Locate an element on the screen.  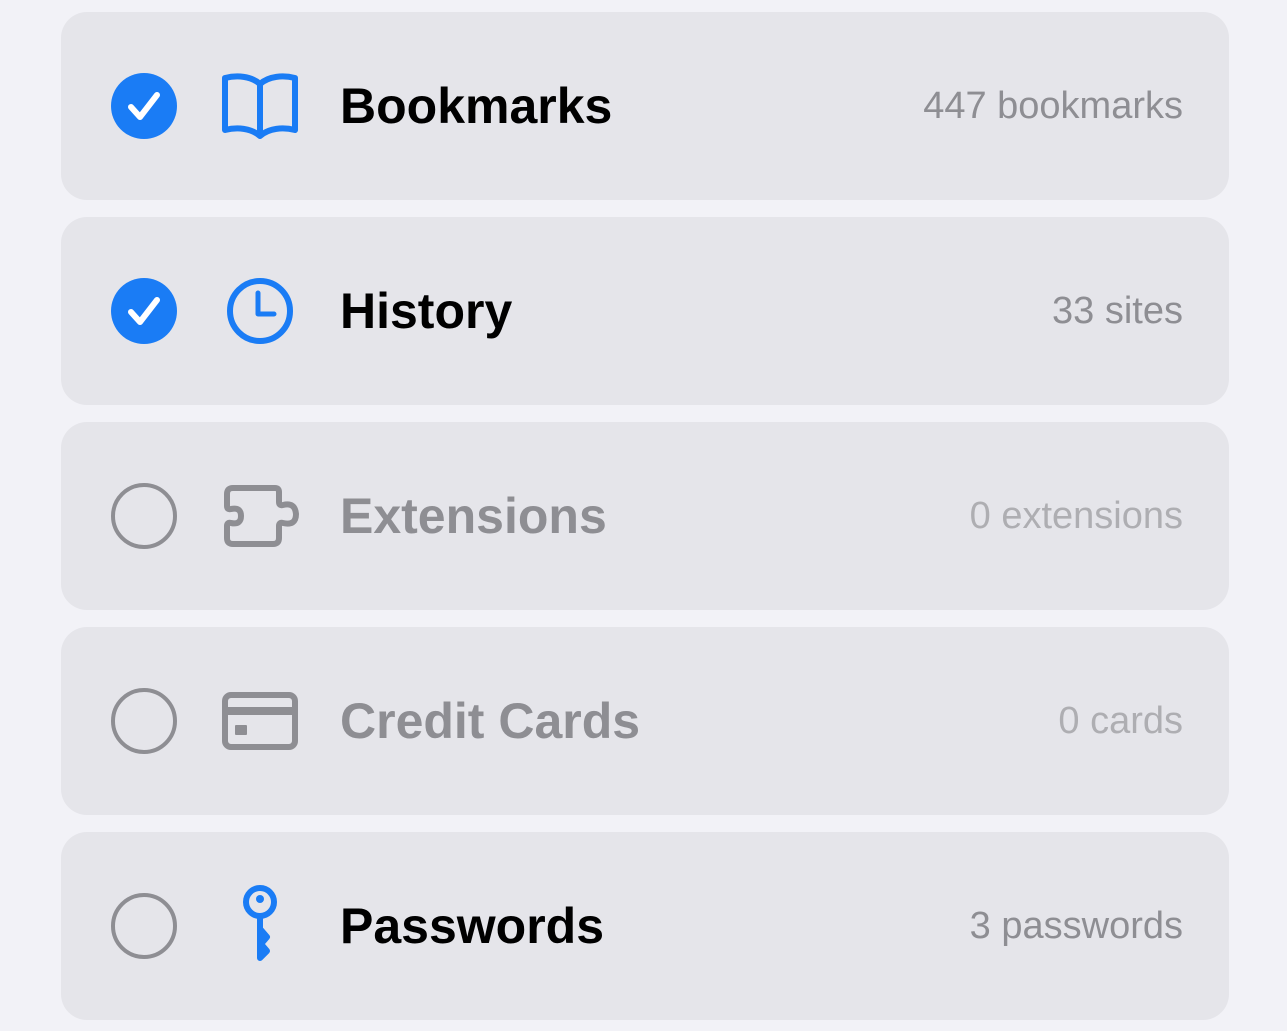
item-count: 447 bookmarks is located at coordinates (1053, 106).